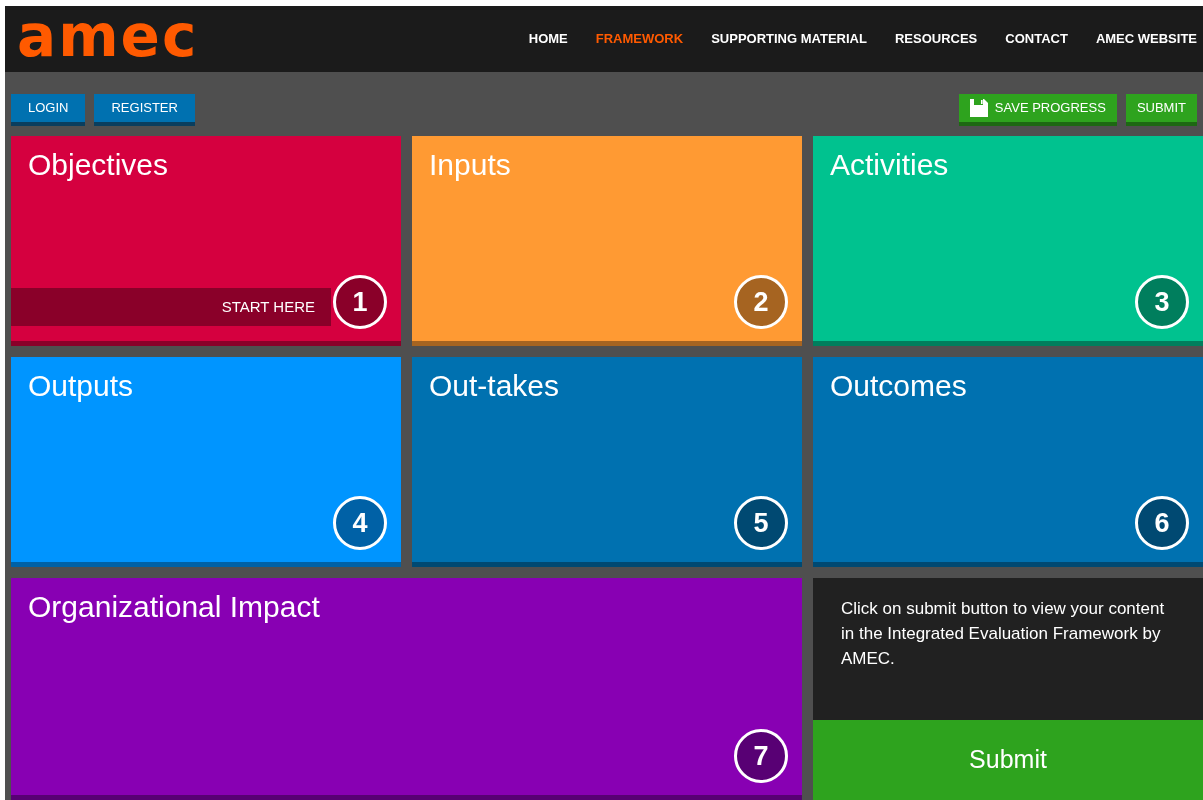 The width and height of the screenshot is (1203, 800). Describe the element at coordinates (1003, 634) in the screenshot. I see `info-text: Click on submit button to view your content in the Integrated Evaluation Framework by AMEC.` at that location.